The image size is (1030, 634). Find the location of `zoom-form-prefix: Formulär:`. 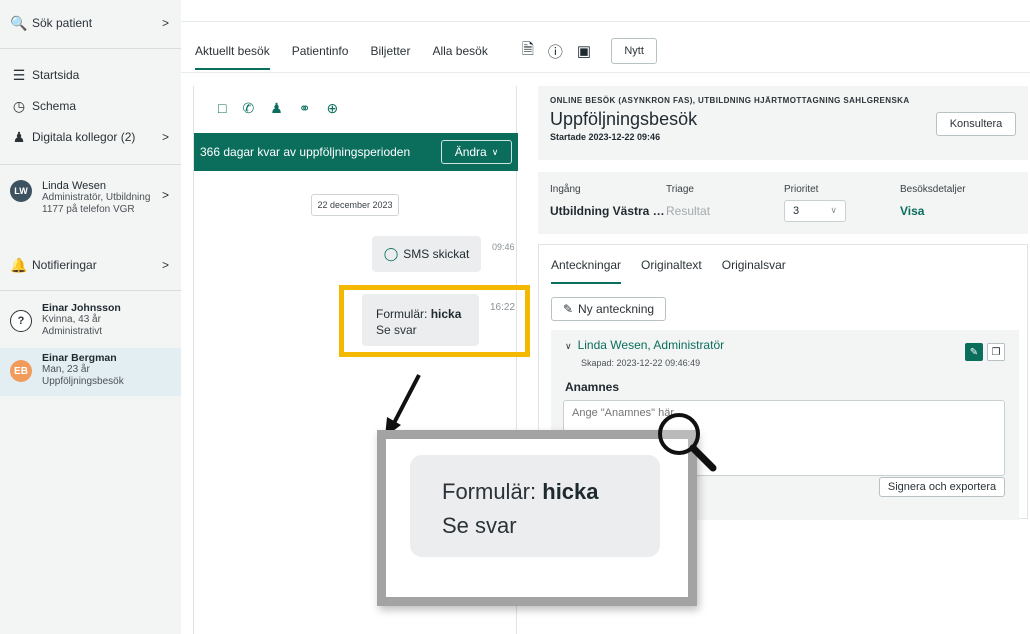

zoom-form-prefix: Formulär: is located at coordinates (489, 491).